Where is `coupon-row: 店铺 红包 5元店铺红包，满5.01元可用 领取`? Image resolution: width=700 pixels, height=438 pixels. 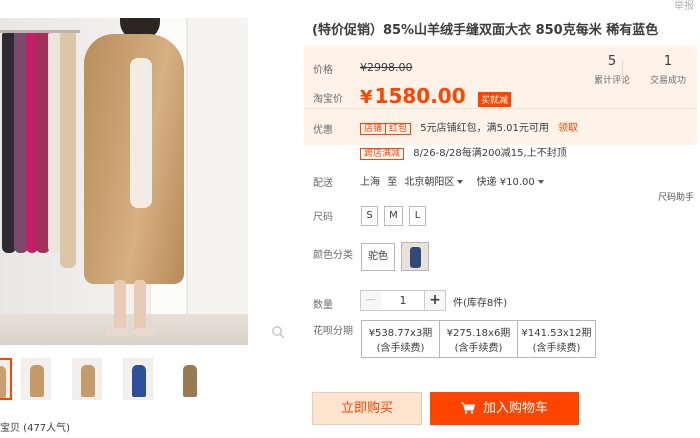
coupon-row: 店铺 红包 5元店铺红包，满5.01元可用 领取 is located at coordinates (469, 127).